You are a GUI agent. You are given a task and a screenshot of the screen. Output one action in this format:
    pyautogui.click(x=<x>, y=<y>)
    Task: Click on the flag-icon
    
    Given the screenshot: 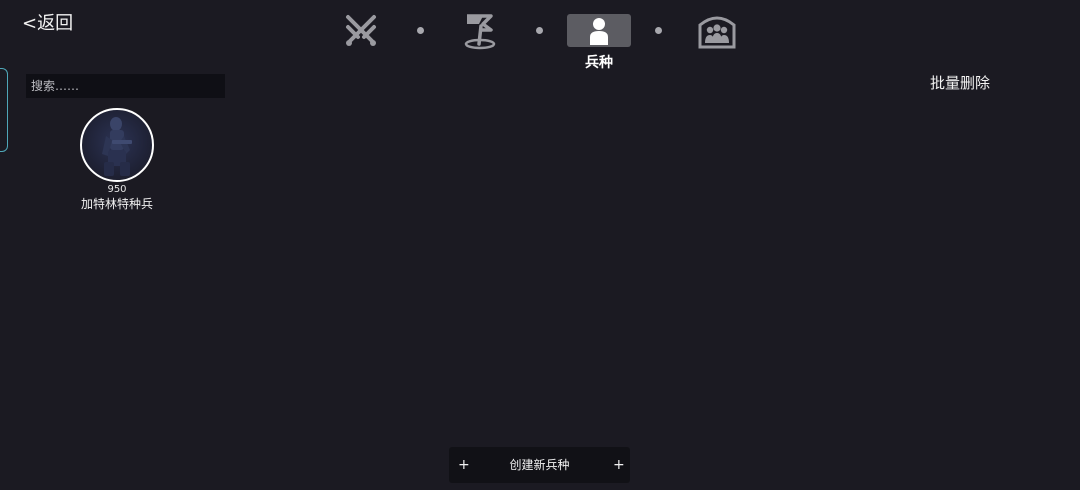 What is the action you would take?
    pyautogui.click(x=480, y=32)
    